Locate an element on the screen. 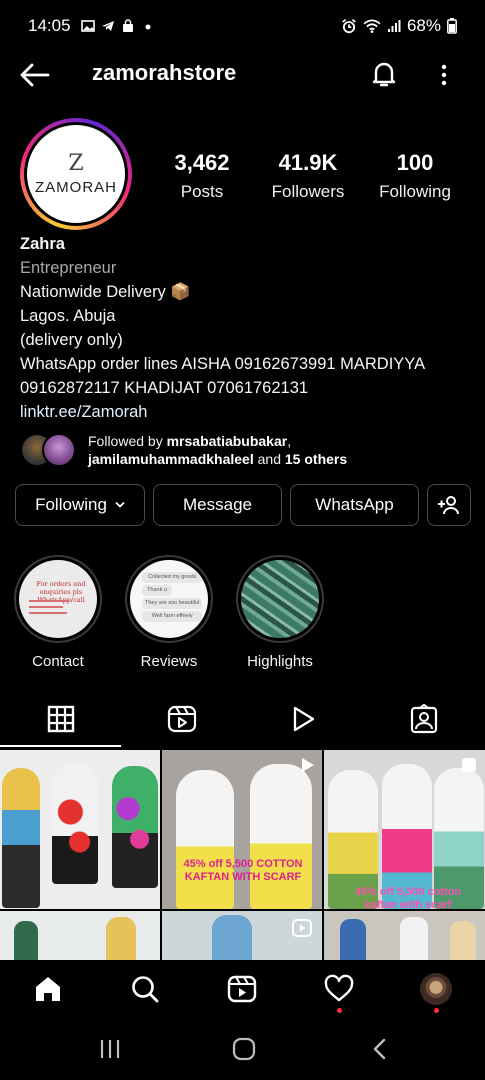 Image resolution: width=485 pixels, height=1080 pixels. follower-username: jamilamuhammadkhaleel is located at coordinates (171, 459).